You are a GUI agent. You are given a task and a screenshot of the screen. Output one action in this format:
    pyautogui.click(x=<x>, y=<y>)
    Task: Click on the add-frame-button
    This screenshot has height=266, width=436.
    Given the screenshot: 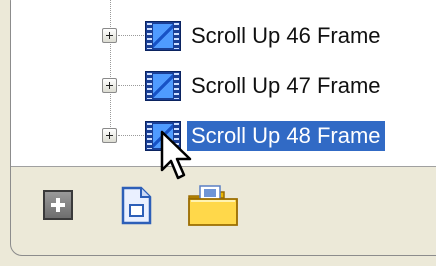 What is the action you would take?
    pyautogui.click(x=58, y=205)
    